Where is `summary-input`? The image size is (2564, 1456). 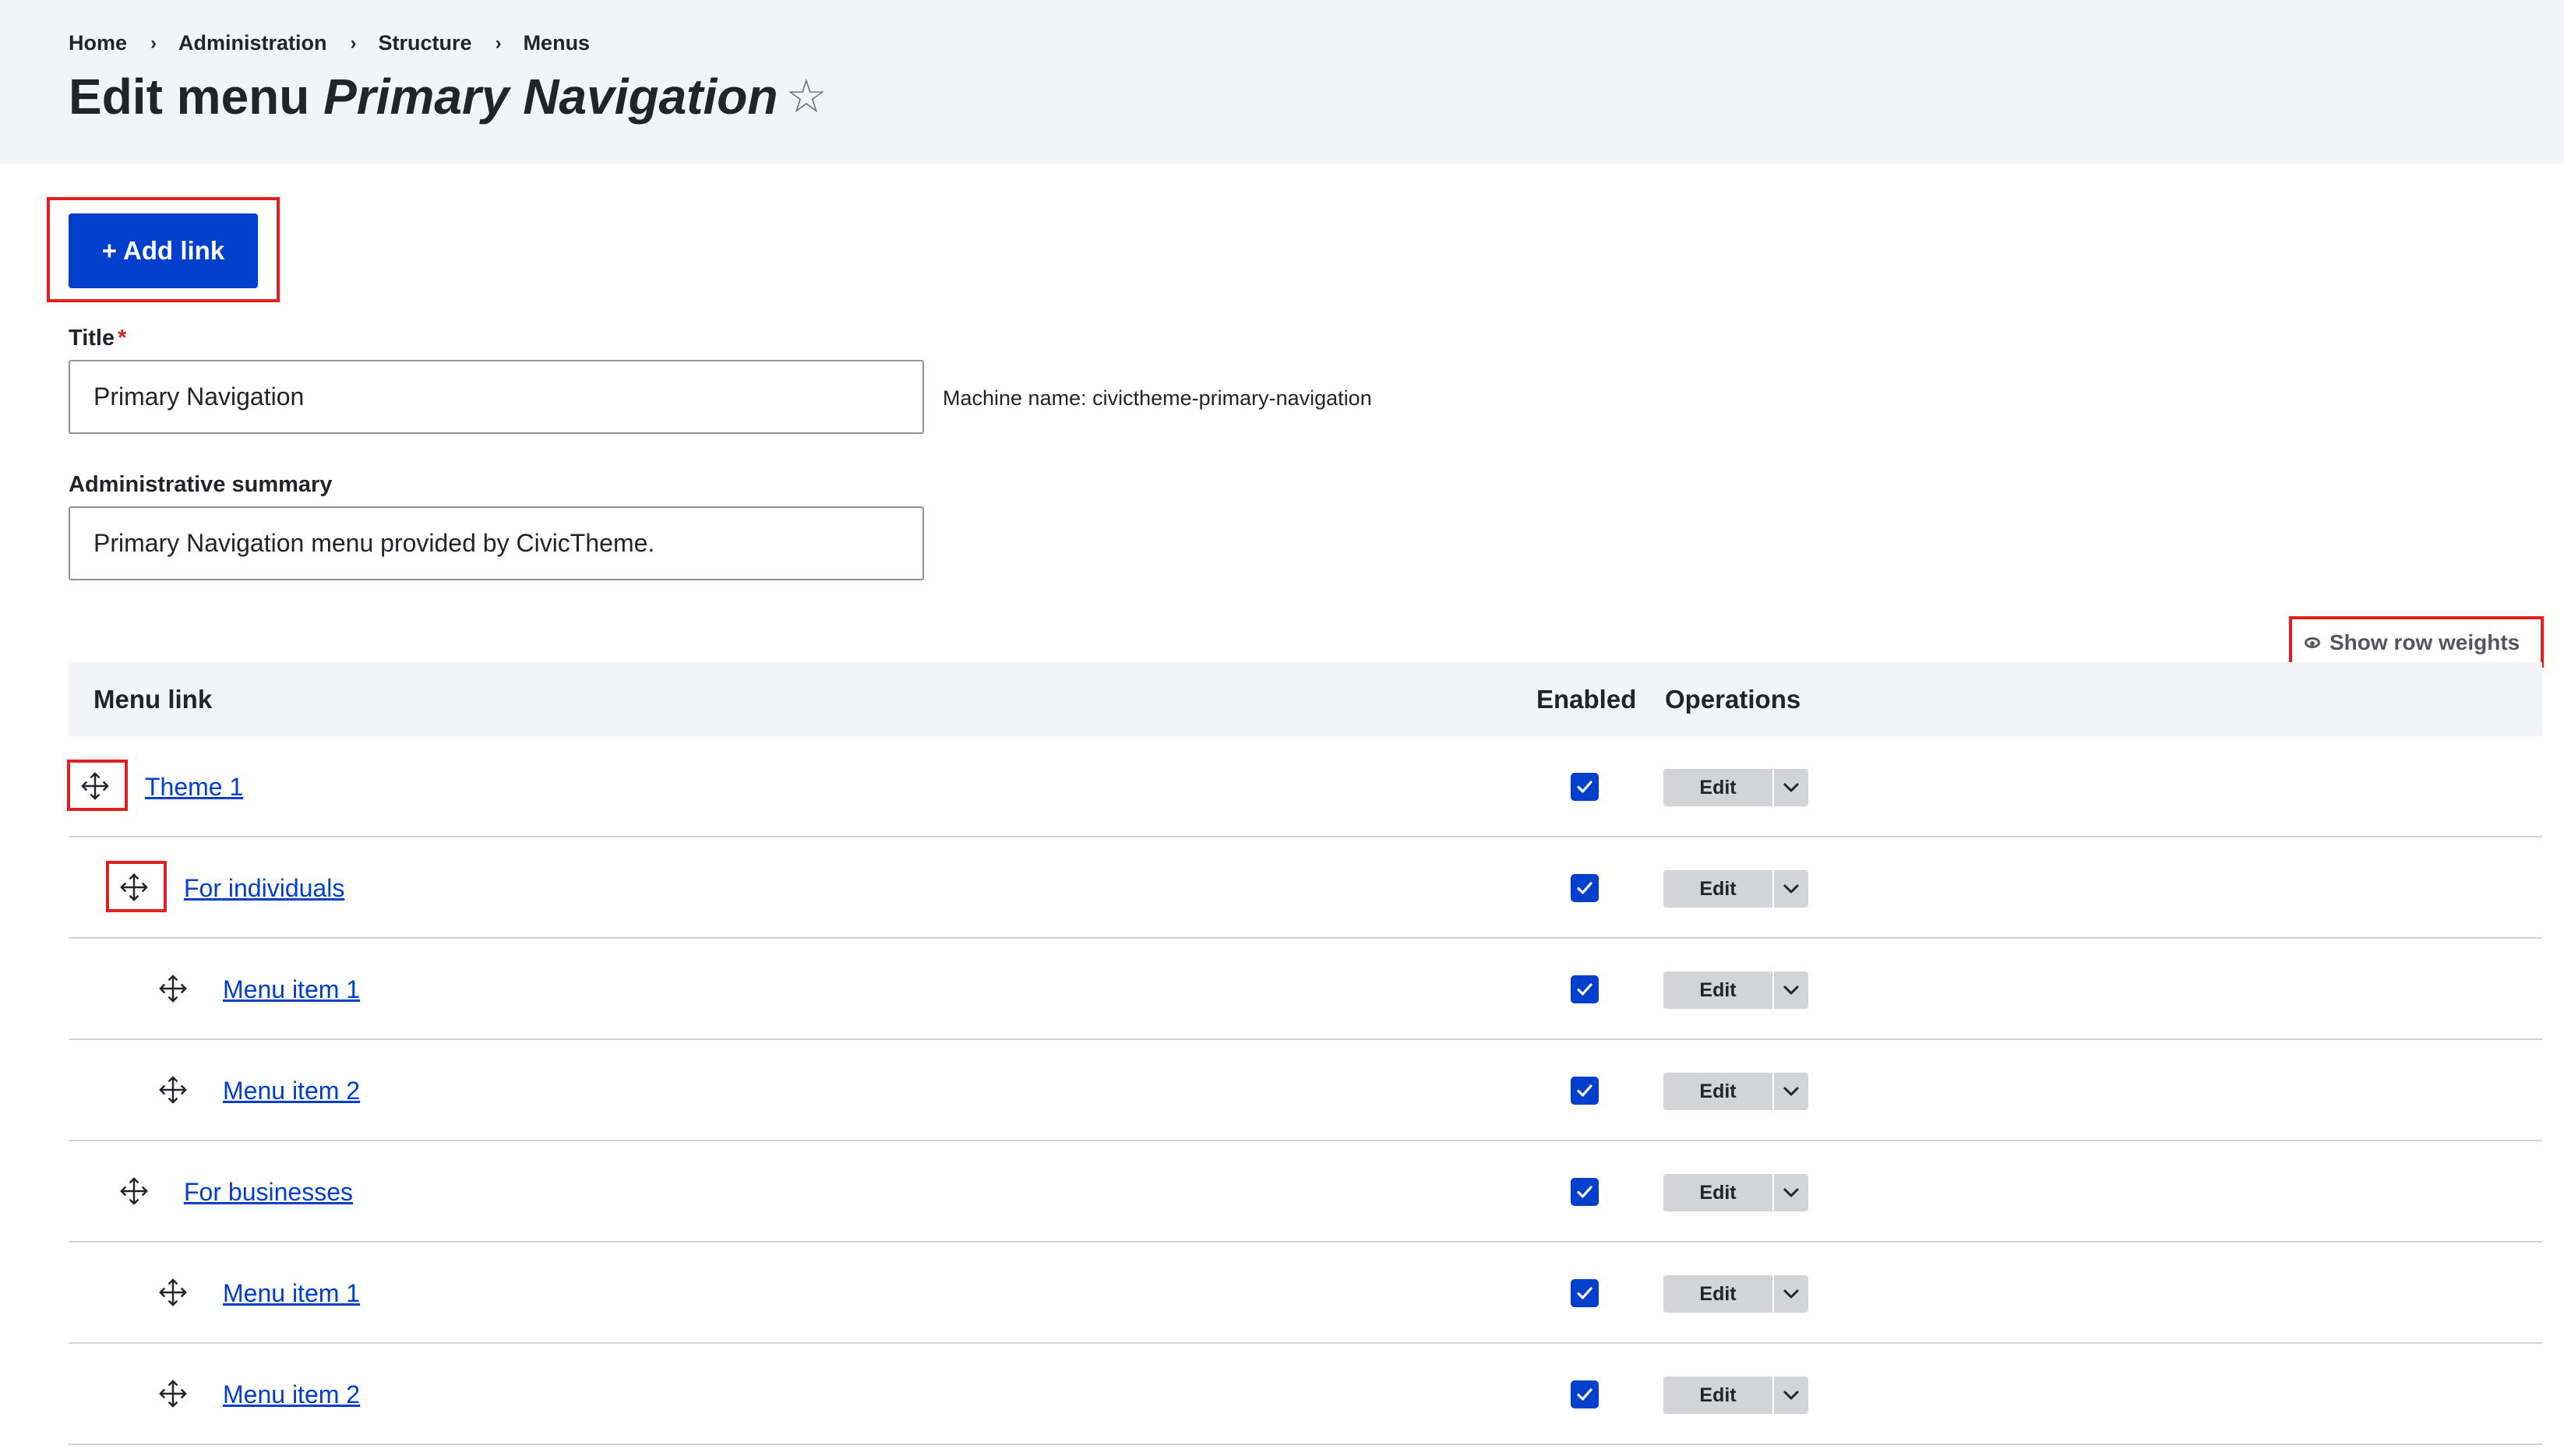
summary-input is located at coordinates (496, 543).